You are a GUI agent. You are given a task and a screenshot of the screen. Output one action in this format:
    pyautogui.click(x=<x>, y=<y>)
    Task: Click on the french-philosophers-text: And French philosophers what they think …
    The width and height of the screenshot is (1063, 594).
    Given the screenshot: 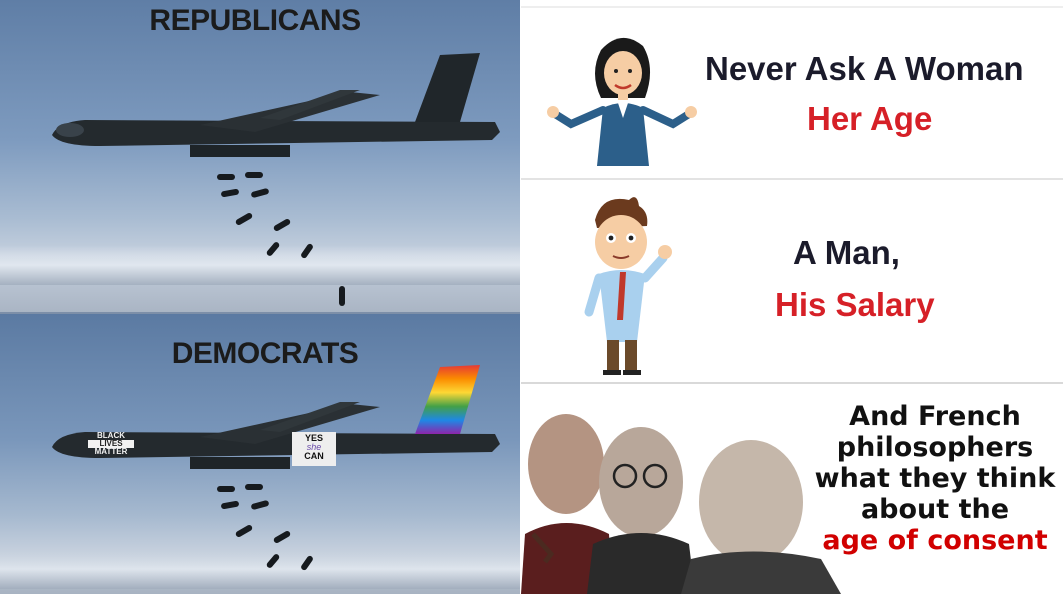 What is the action you would take?
    pyautogui.click(x=934, y=478)
    